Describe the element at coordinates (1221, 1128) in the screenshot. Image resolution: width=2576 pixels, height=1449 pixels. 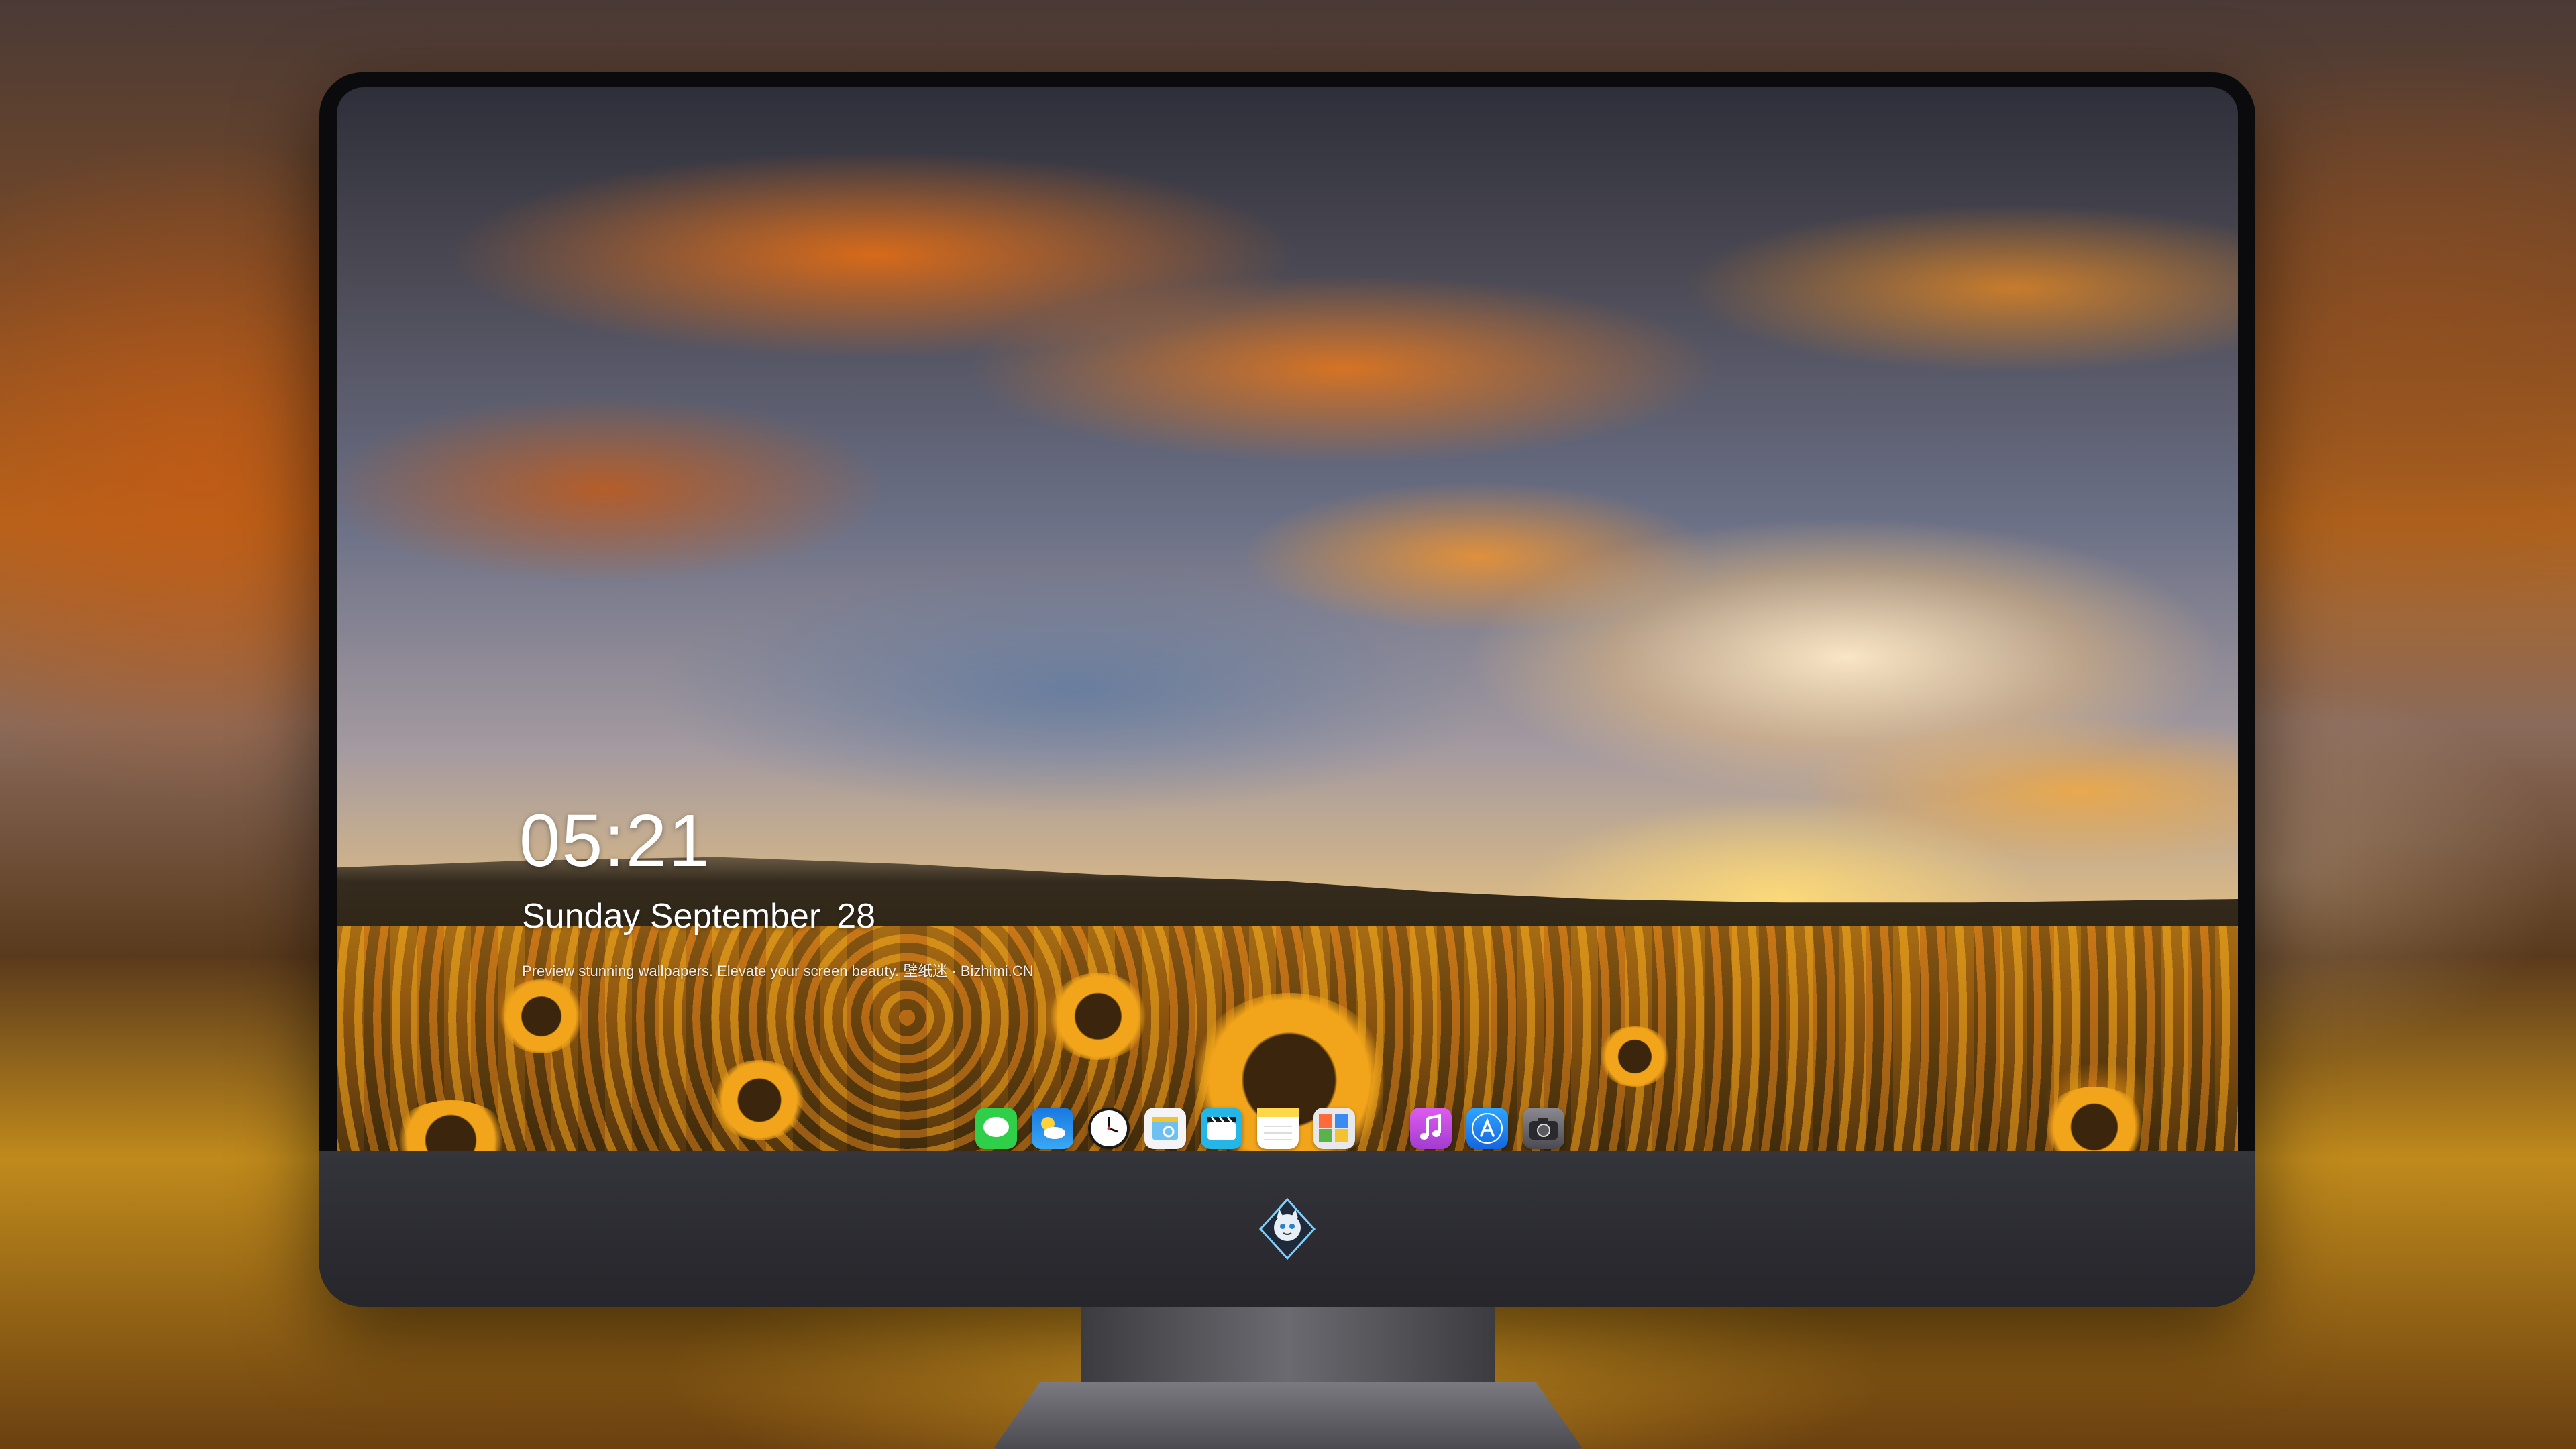
I see `clips-icon` at that location.